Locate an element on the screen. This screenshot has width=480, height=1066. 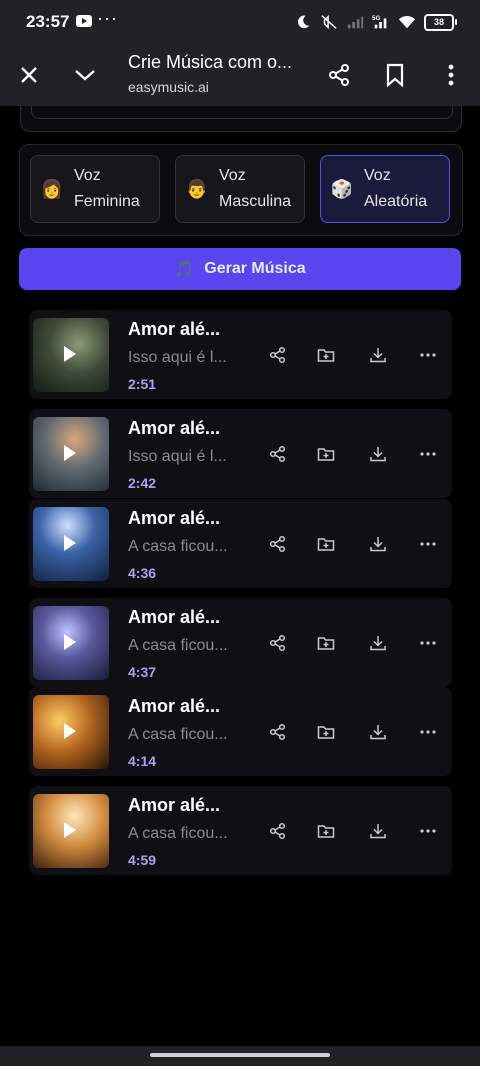
song-item: Amor alé... Isso aqui é l... 2:42 is located at coordinates (240, 453).